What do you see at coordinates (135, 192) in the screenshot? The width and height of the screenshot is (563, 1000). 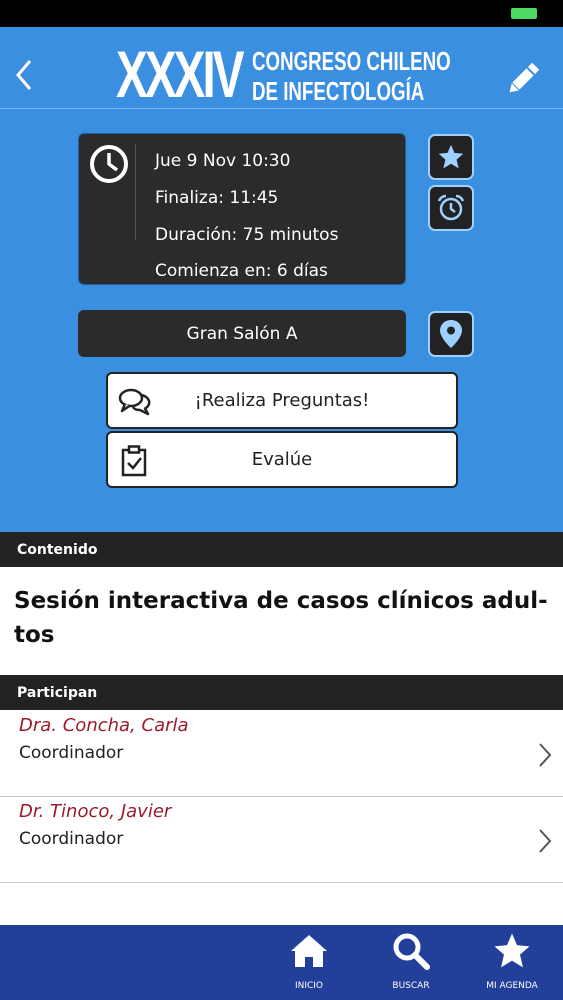 I see `divider` at bounding box center [135, 192].